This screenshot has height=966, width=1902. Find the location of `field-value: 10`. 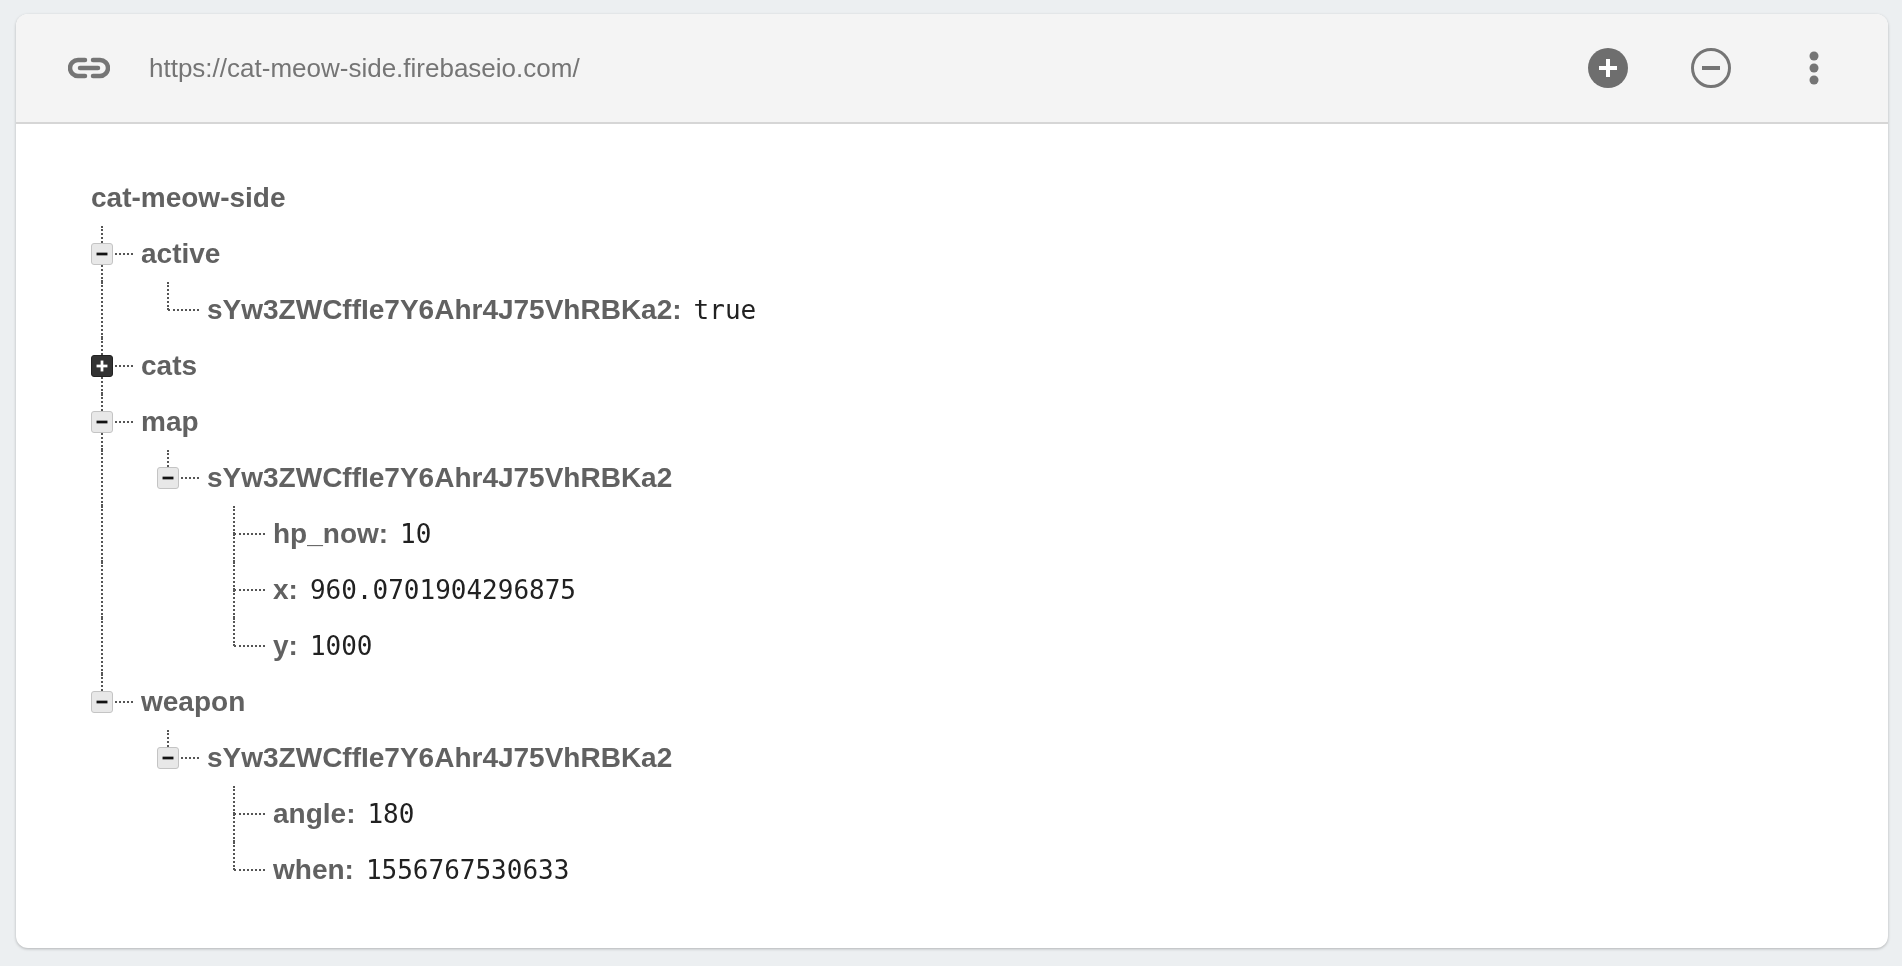

field-value: 10 is located at coordinates (416, 534).